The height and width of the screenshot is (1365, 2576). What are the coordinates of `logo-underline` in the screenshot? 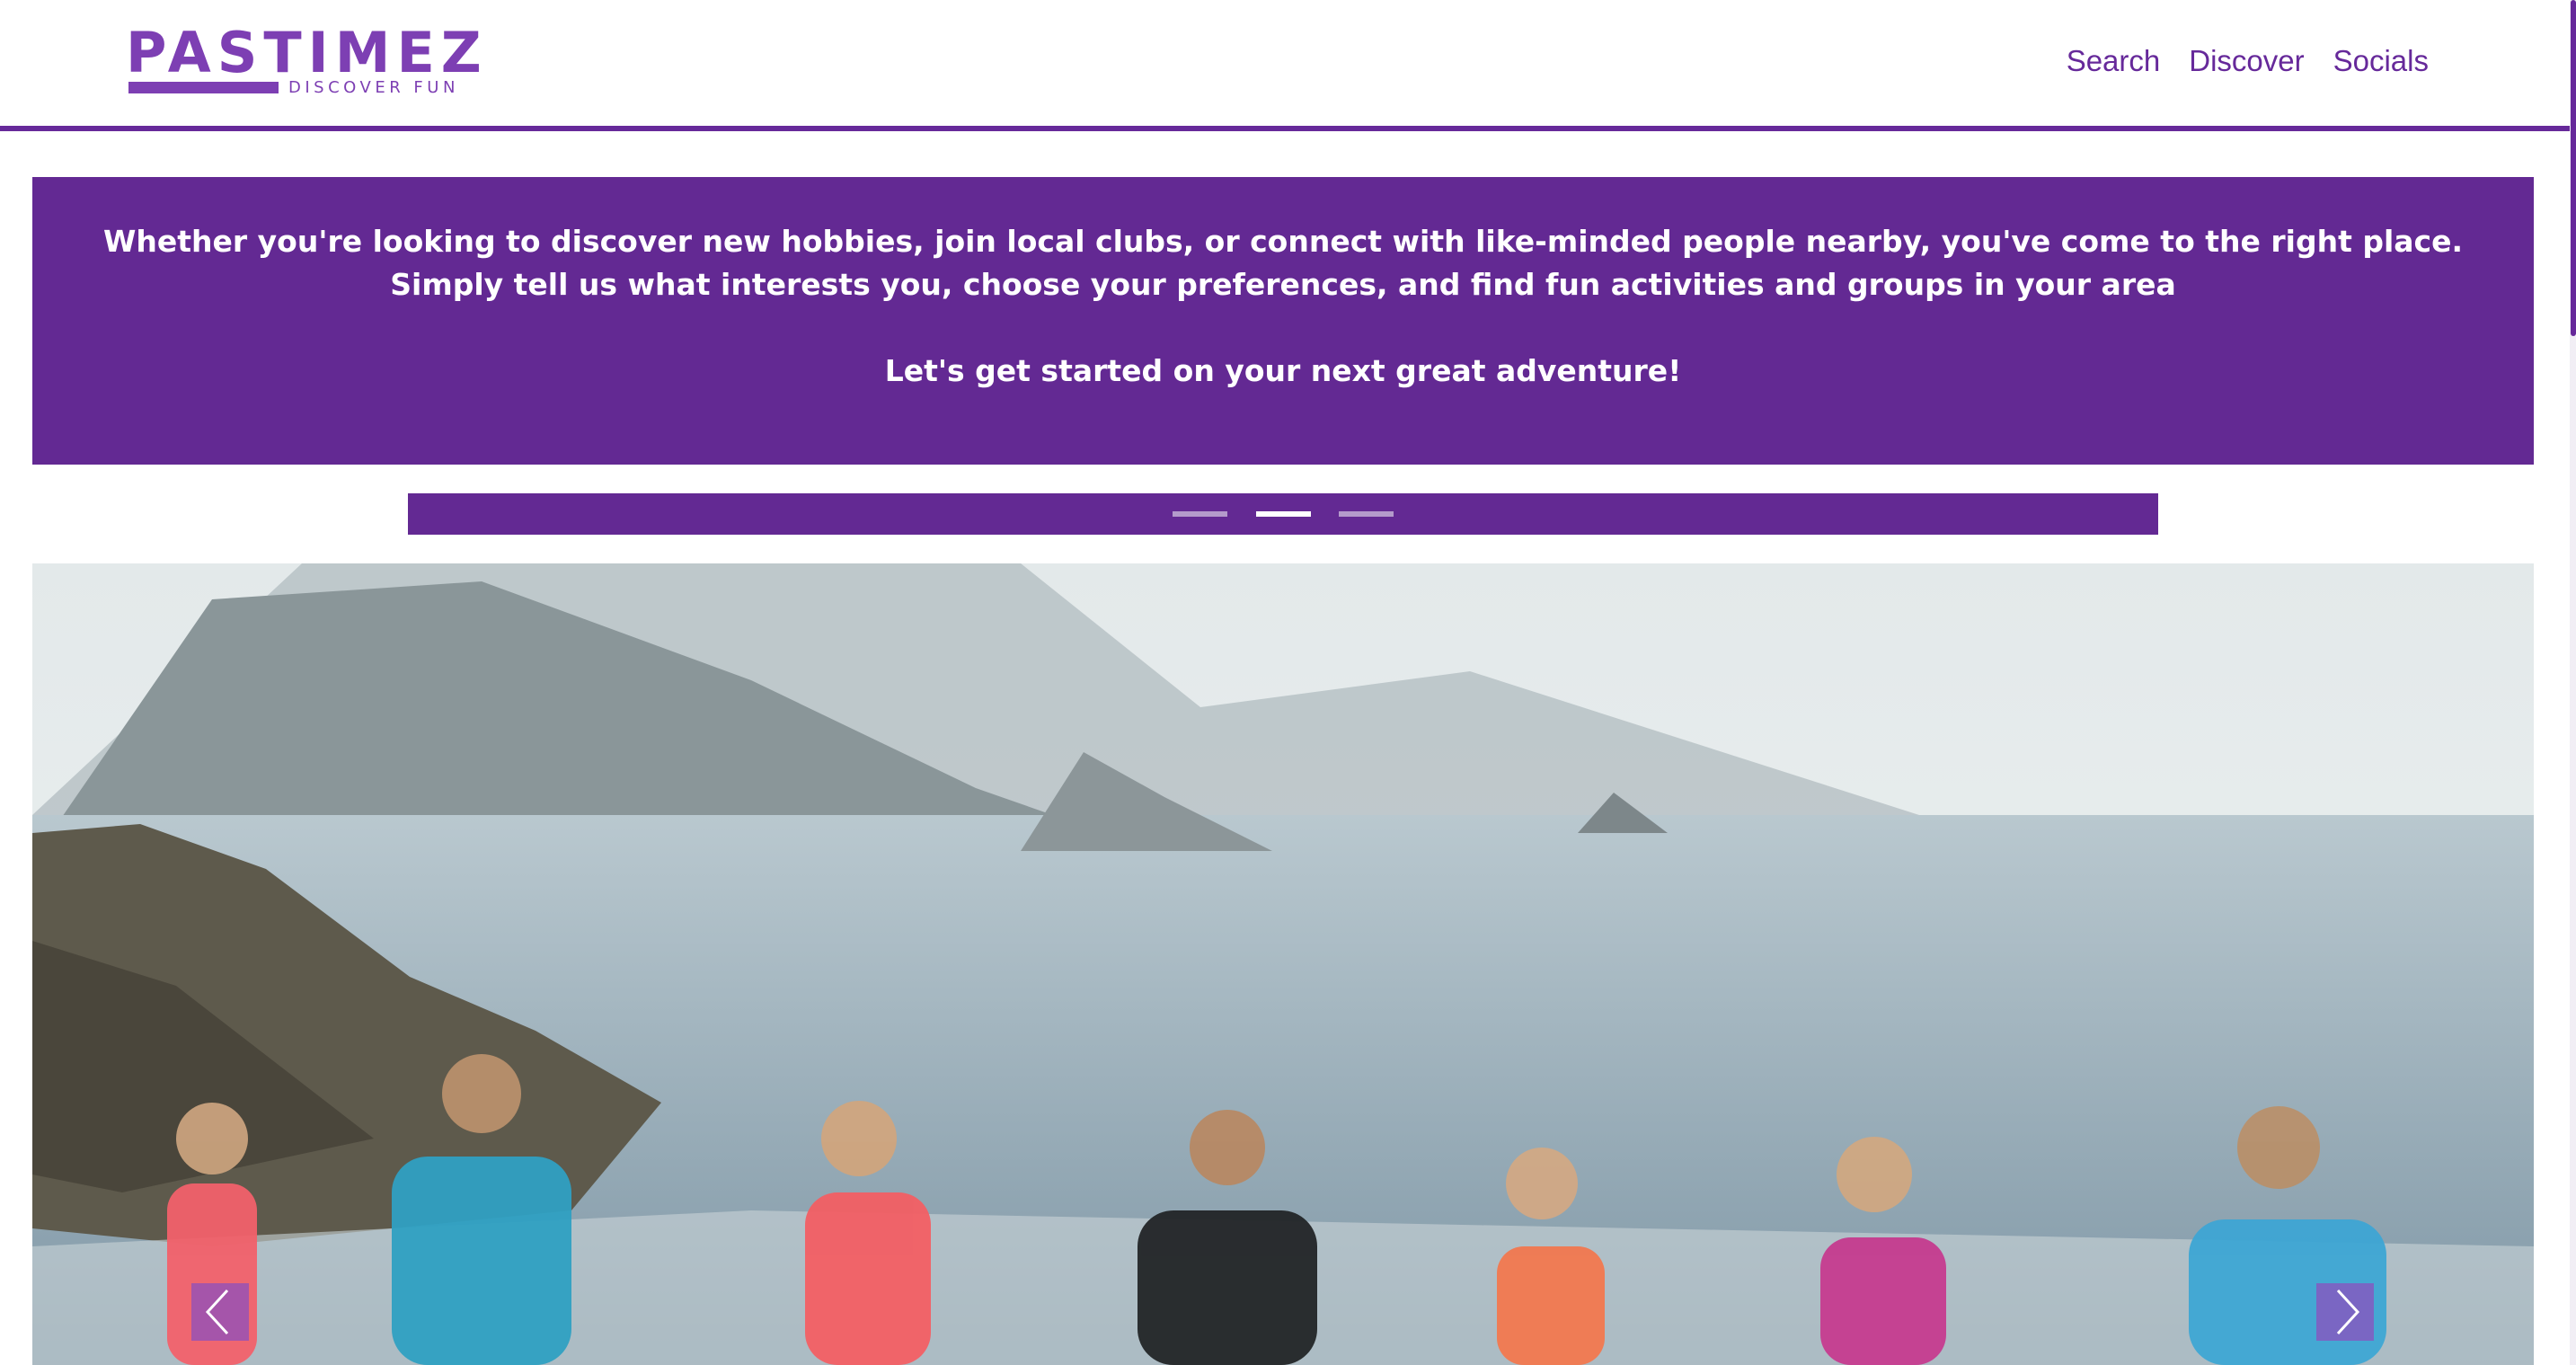 It's located at (204, 87).